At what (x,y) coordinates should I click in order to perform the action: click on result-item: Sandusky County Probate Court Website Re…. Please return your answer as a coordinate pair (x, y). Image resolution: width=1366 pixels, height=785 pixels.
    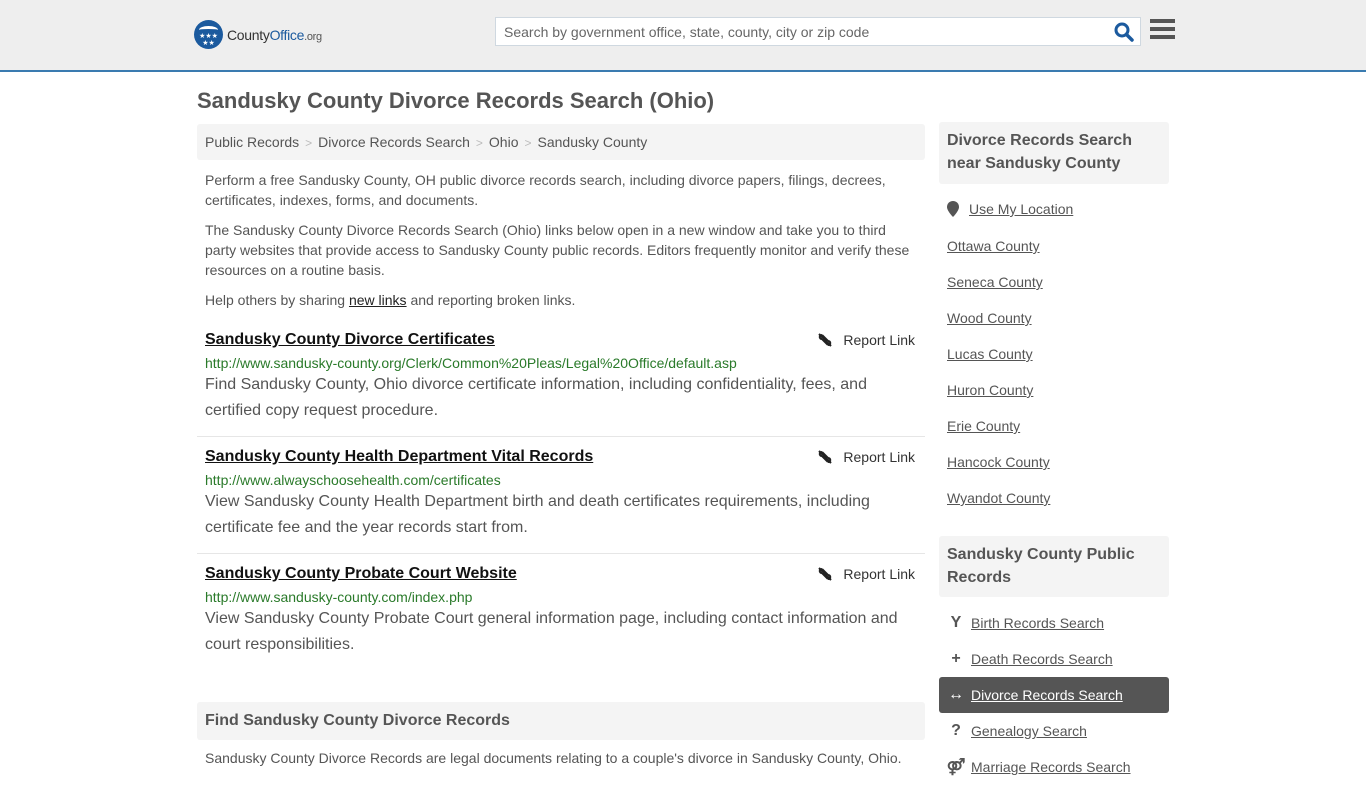
    Looking at the image, I should click on (561, 615).